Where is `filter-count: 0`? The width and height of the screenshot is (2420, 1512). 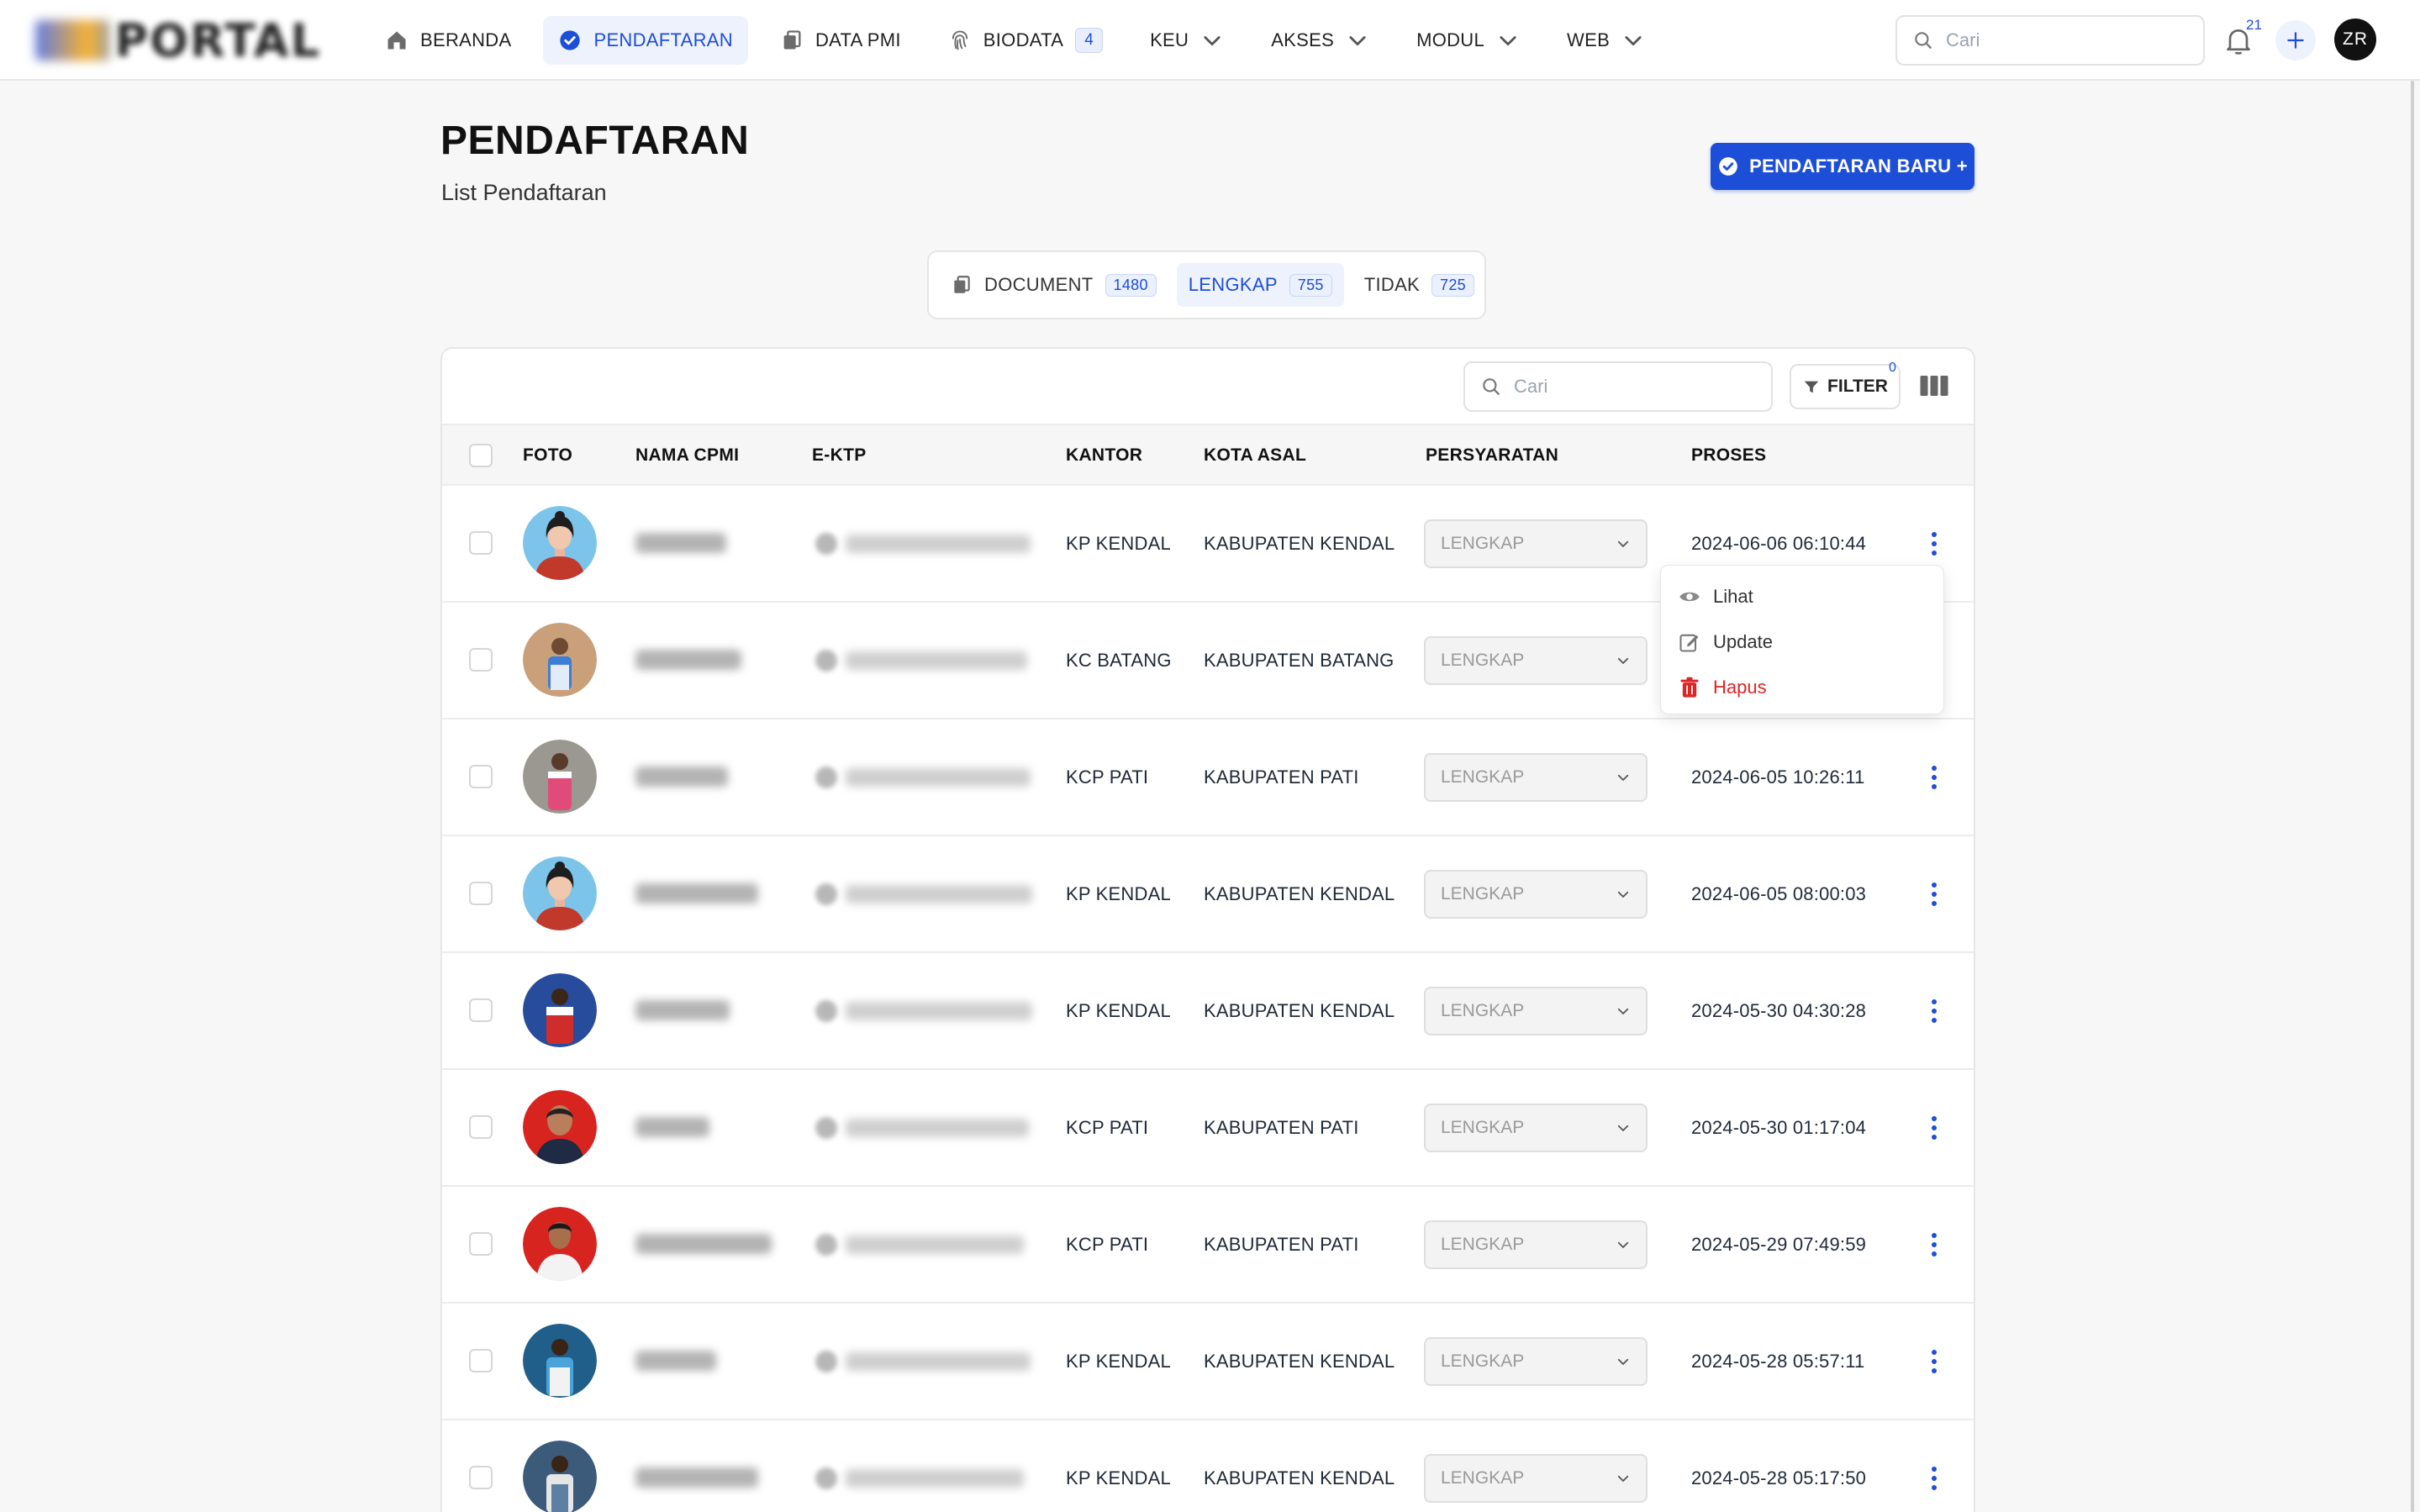 filter-count: 0 is located at coordinates (1892, 368).